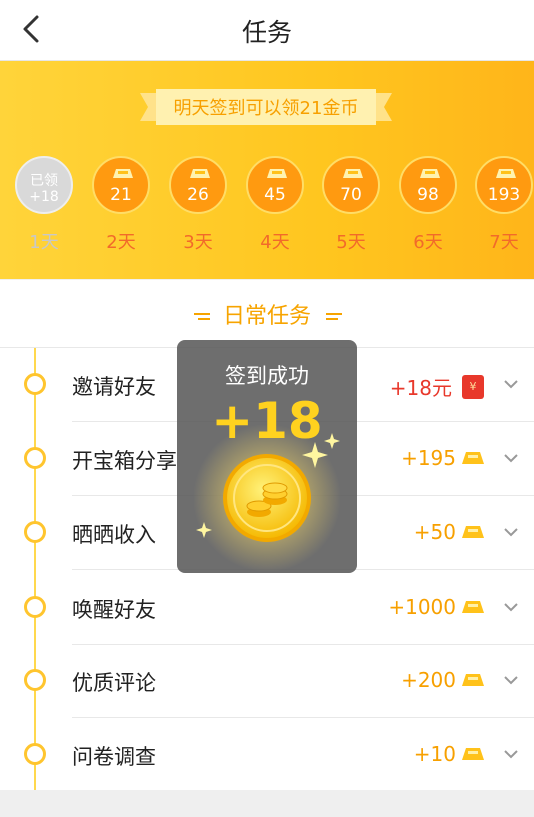 The image size is (534, 817). Describe the element at coordinates (420, 388) in the screenshot. I see `reward-value: +18元` at that location.